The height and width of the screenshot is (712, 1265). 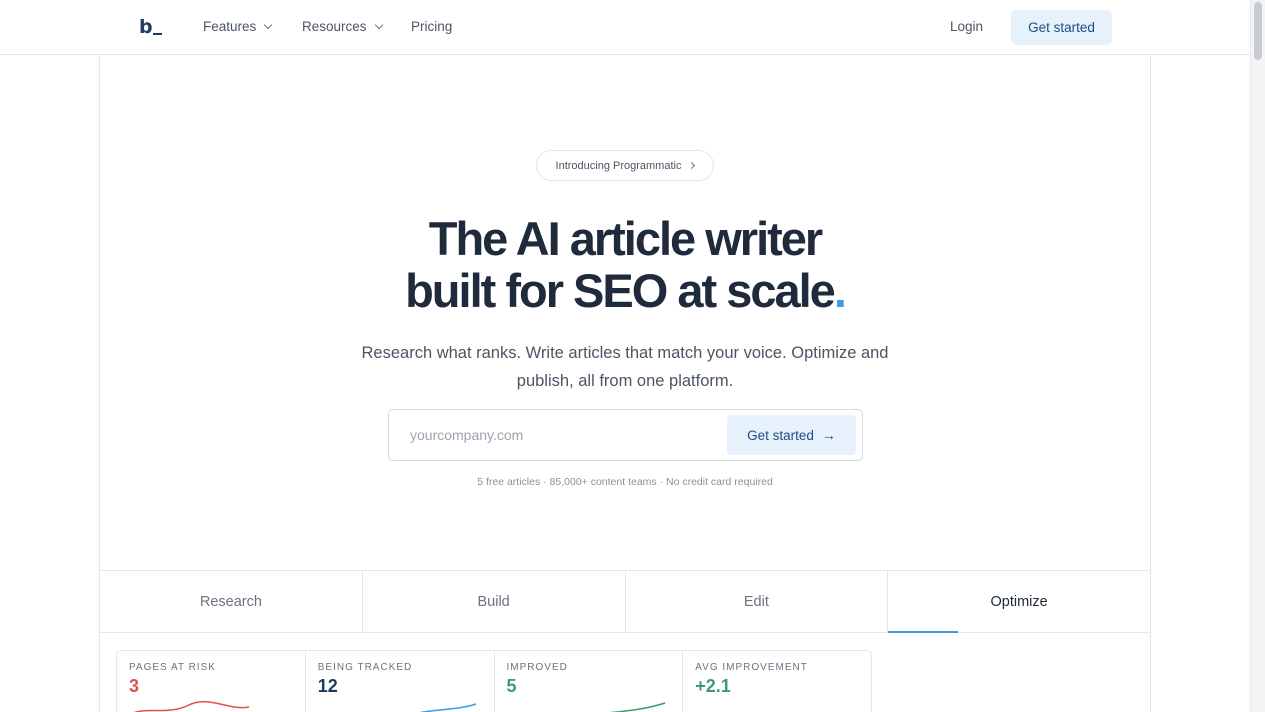 I want to click on nav-features-label: Features, so click(x=230, y=26).